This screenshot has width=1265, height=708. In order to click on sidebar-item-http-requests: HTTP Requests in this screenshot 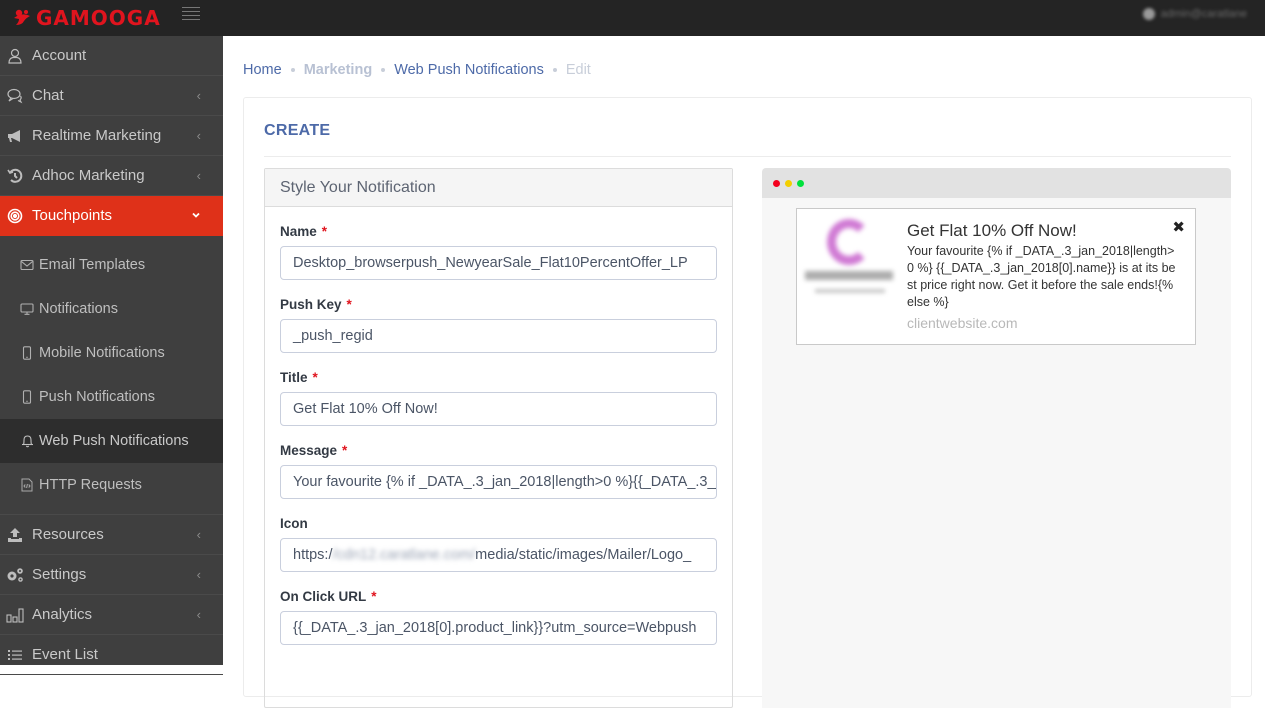, I will do `click(111, 485)`.